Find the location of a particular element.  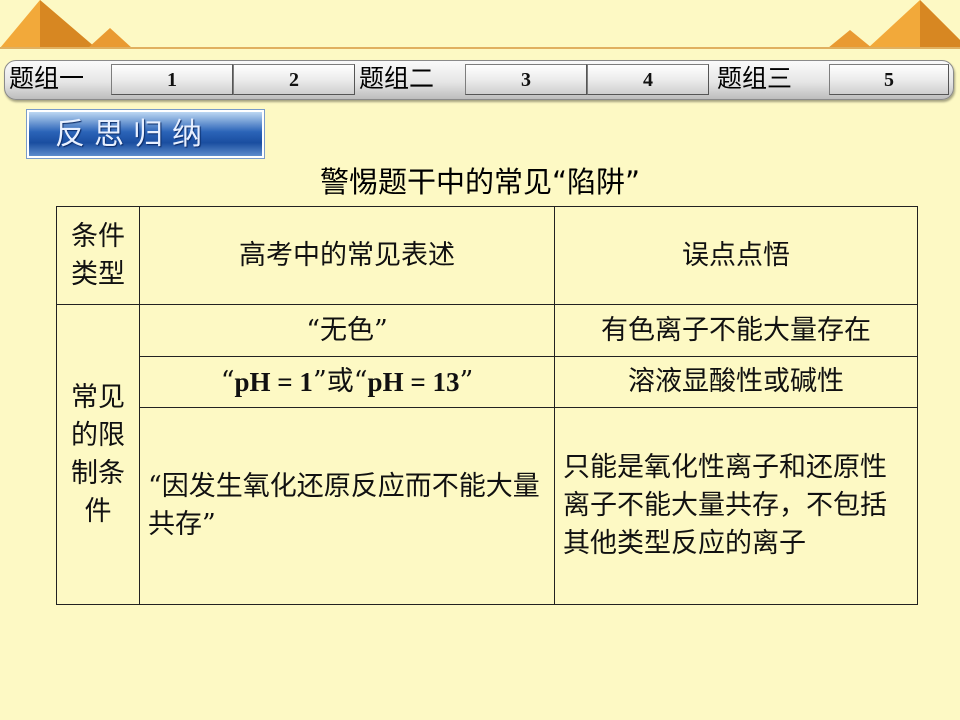

row-2-expression-quote-open: “ is located at coordinates (227, 381).